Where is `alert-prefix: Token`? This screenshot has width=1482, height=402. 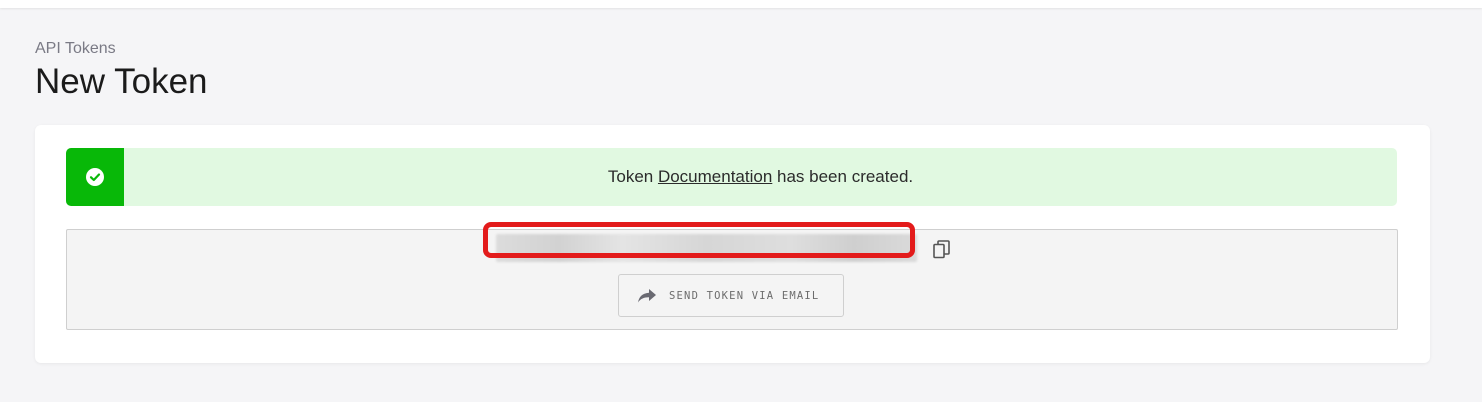 alert-prefix: Token is located at coordinates (632, 176).